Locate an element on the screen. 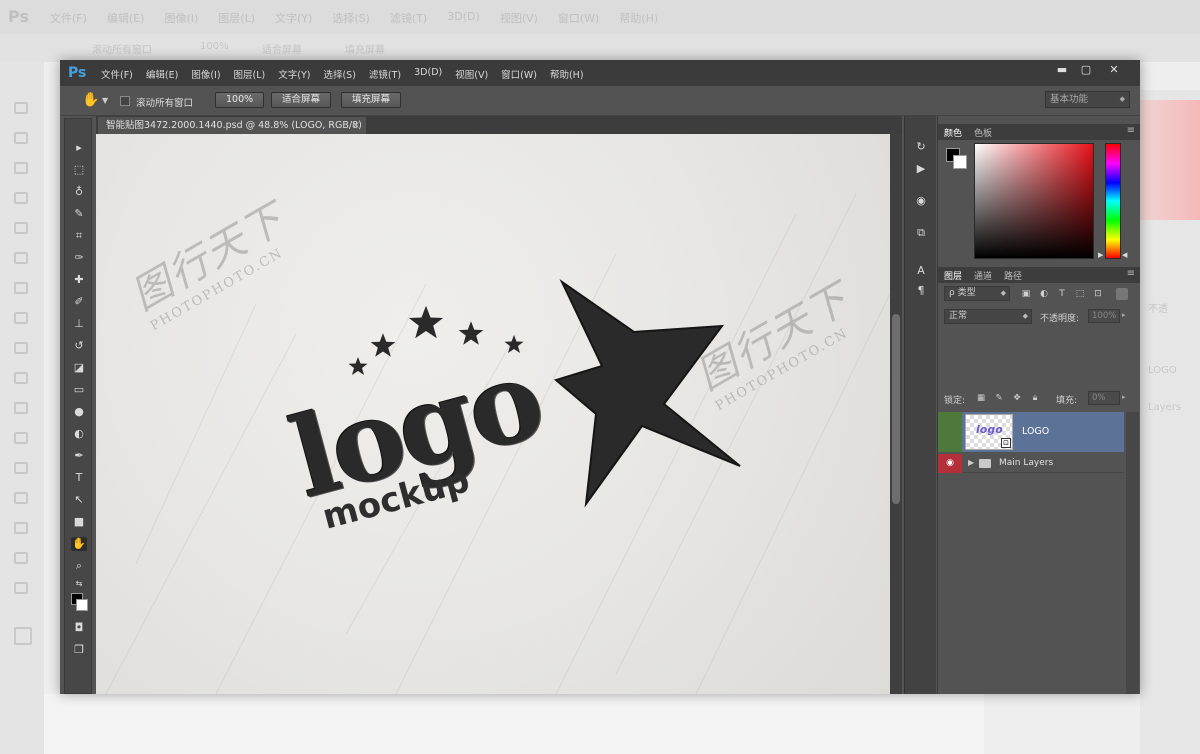 The height and width of the screenshot is (754, 1200). lock-all-icon: 🔒︎ is located at coordinates (1035, 398).